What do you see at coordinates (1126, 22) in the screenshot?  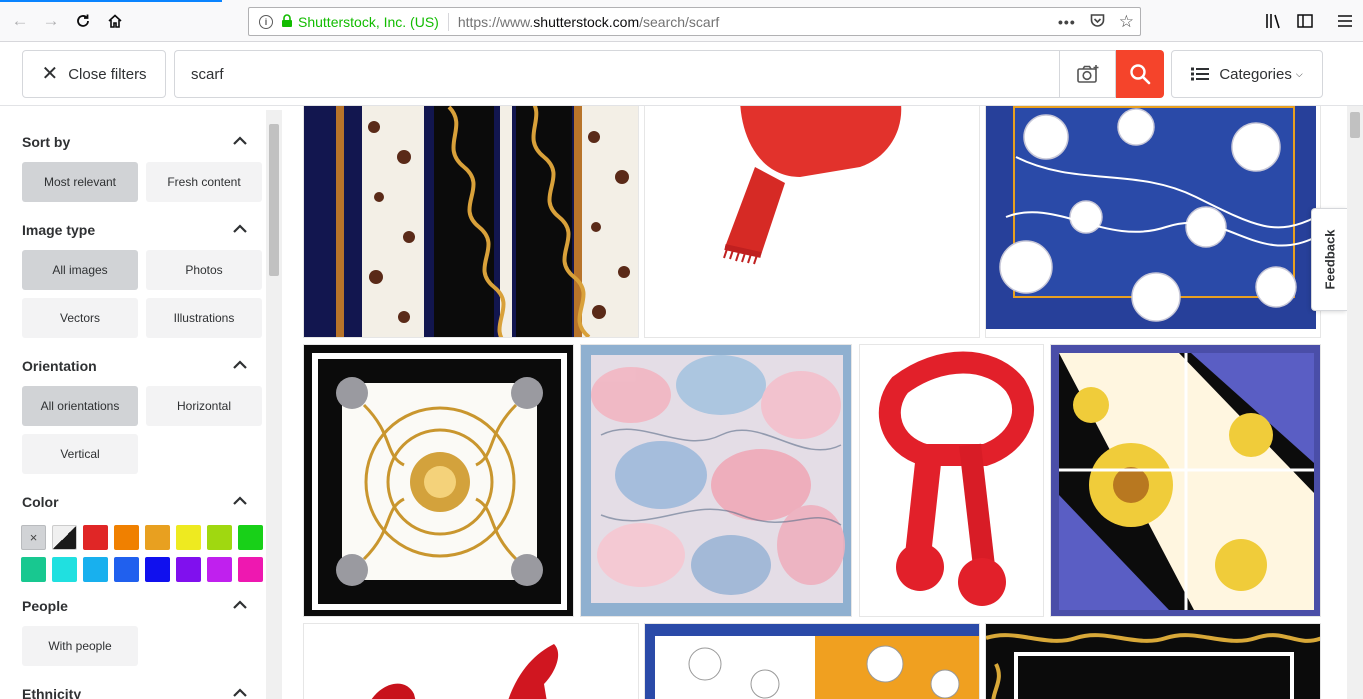 I see `bookmark-star-icon: ☆` at bounding box center [1126, 22].